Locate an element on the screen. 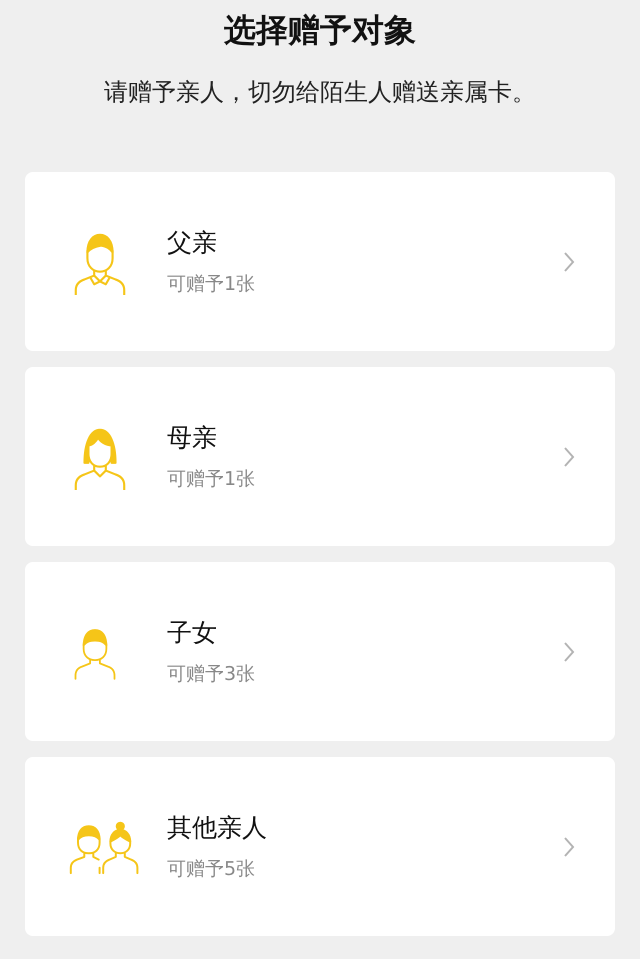 The height and width of the screenshot is (959, 640). recipient-name: 其他亲人 is located at coordinates (217, 827).